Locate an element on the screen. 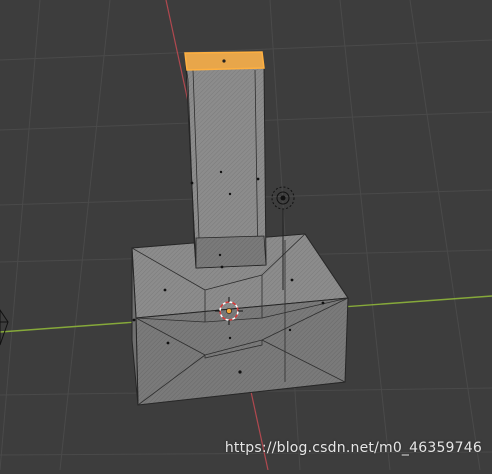 This screenshot has height=474, width=492. watermark-text: https://blog.csdn.net/m0_46359746 is located at coordinates (353, 448).